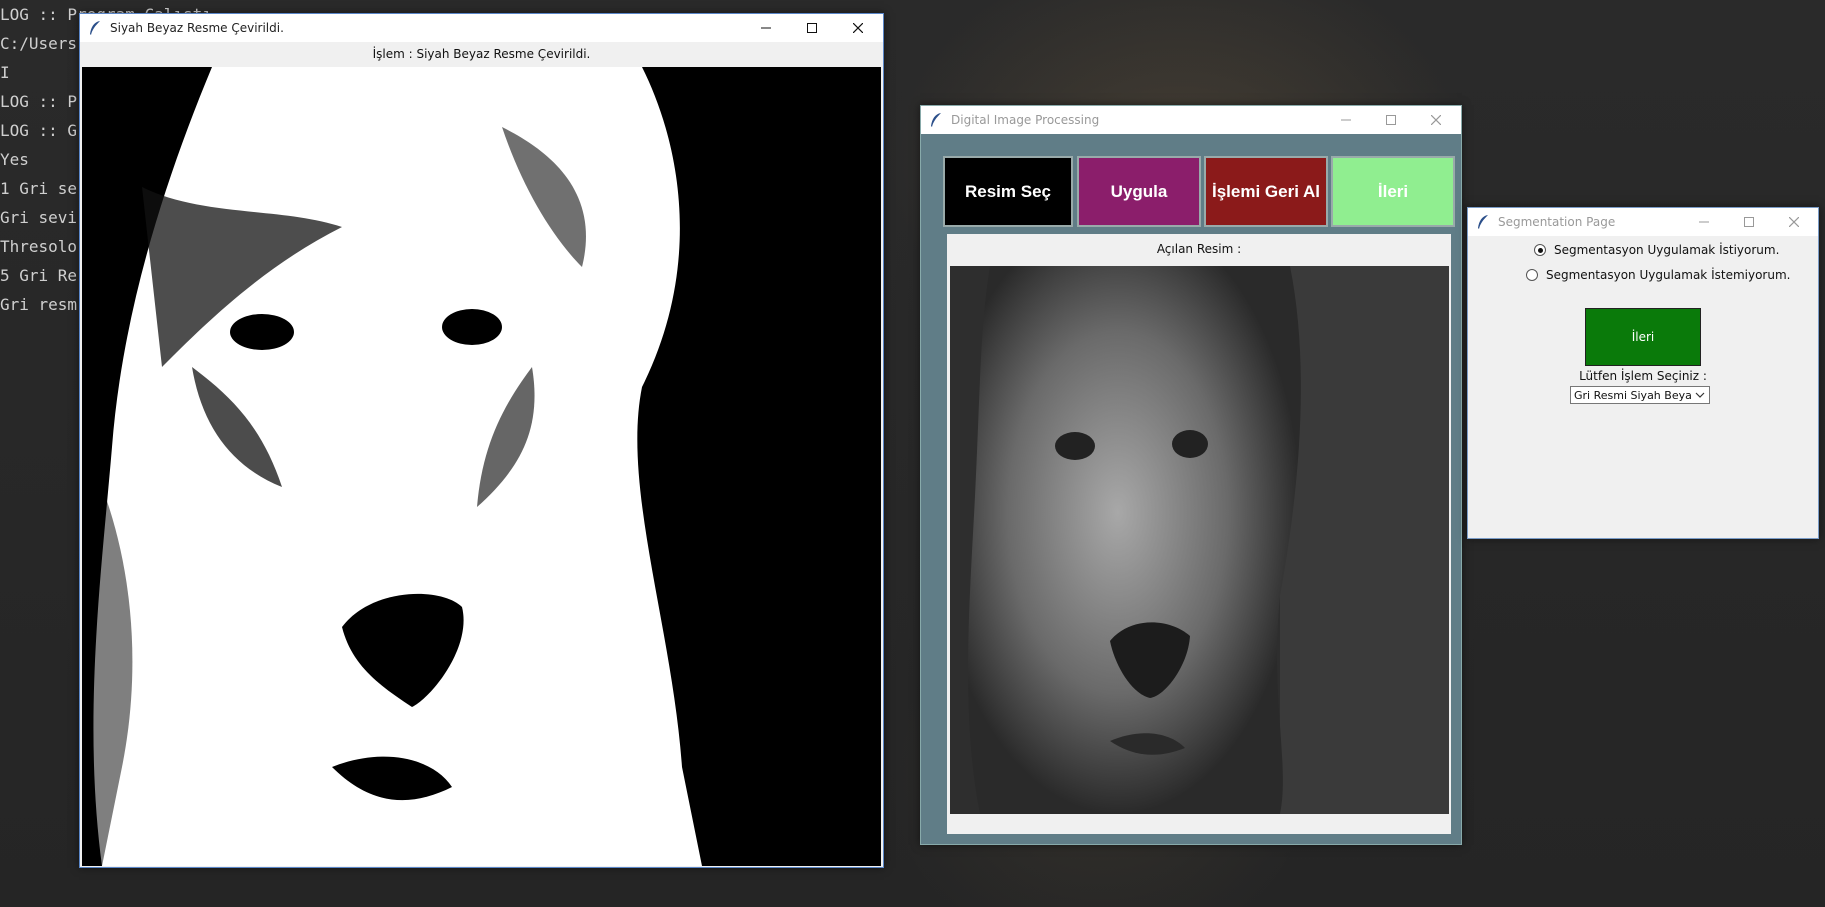 The image size is (1825, 907). Describe the element at coordinates (1008, 191) in the screenshot. I see `select-image-button: Resim Seç` at that location.